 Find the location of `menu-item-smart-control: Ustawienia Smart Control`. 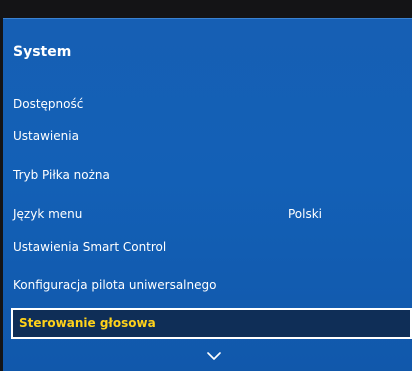

menu-item-smart-control: Ustawienia Smart Control is located at coordinates (207, 248).